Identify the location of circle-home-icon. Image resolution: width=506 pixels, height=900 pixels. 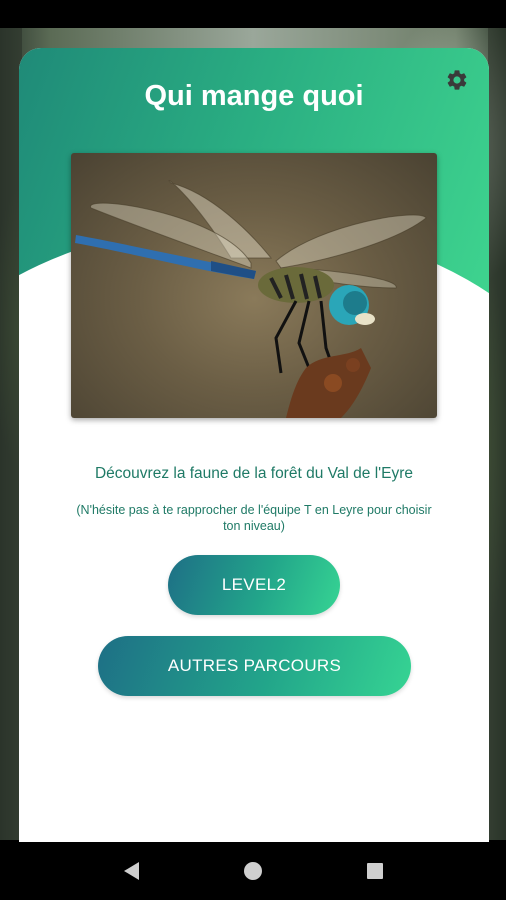
(253, 871).